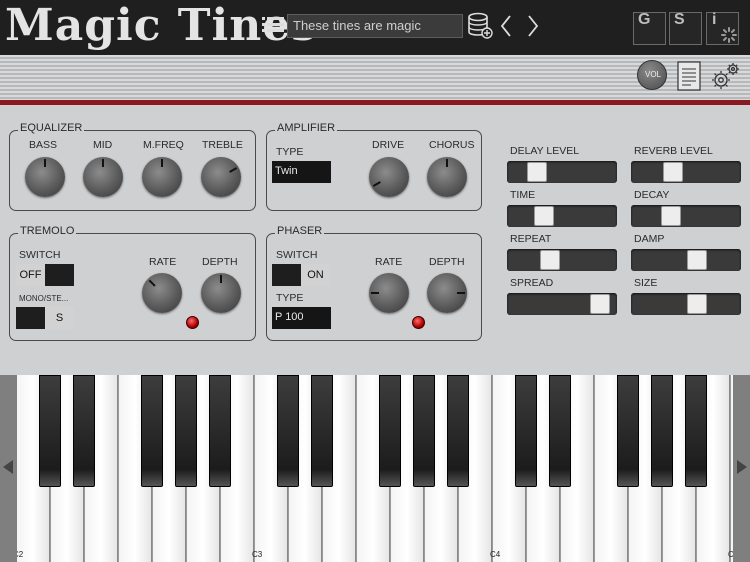 The image size is (750, 562). I want to click on phaser-led, so click(418, 322).